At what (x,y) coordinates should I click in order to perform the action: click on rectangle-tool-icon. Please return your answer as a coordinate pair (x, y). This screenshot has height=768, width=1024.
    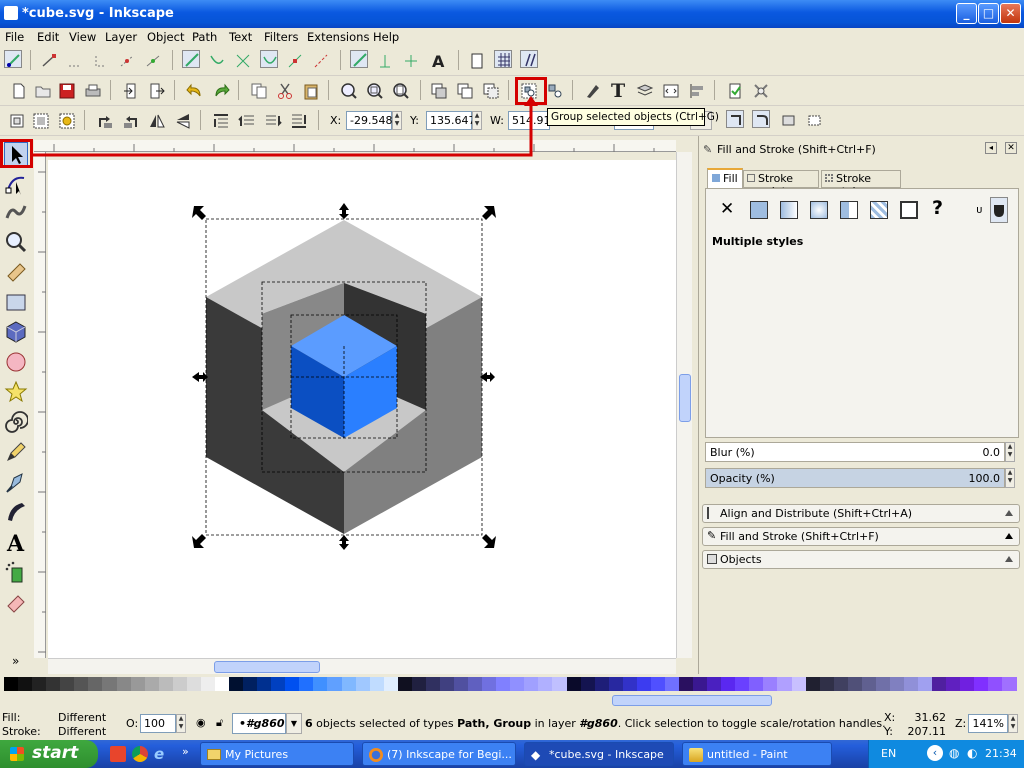
    Looking at the image, I should click on (16, 302).